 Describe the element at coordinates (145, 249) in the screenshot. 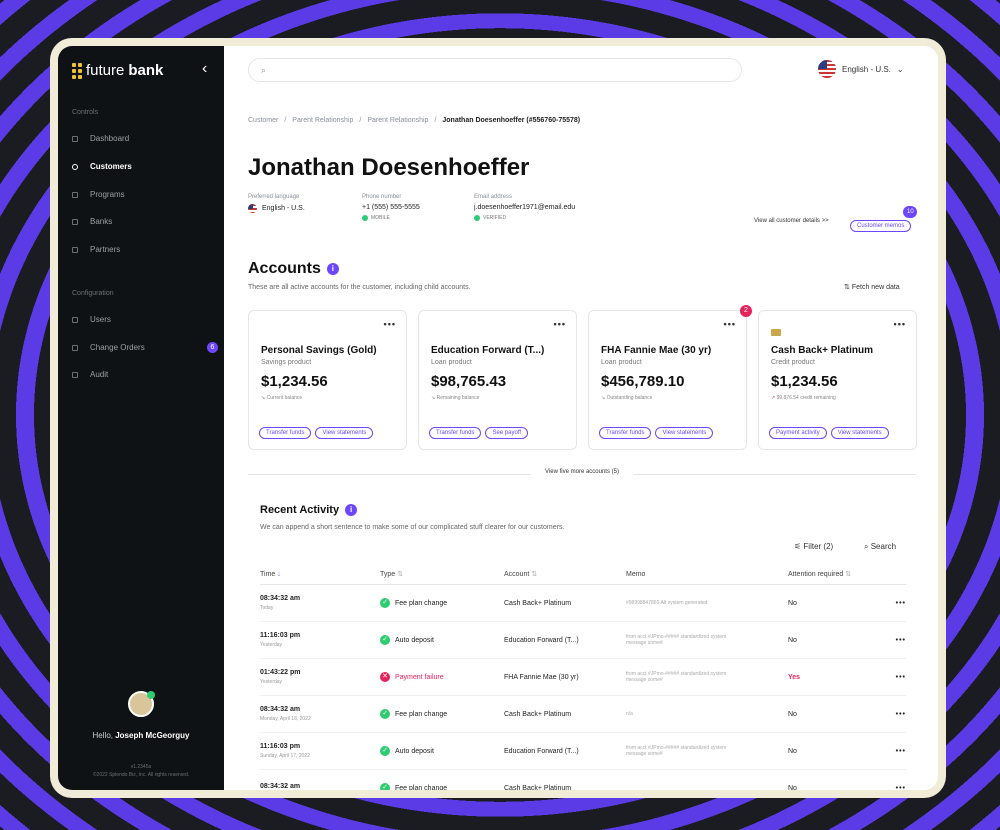

I see `sidebar-item-partners: Partners` at that location.